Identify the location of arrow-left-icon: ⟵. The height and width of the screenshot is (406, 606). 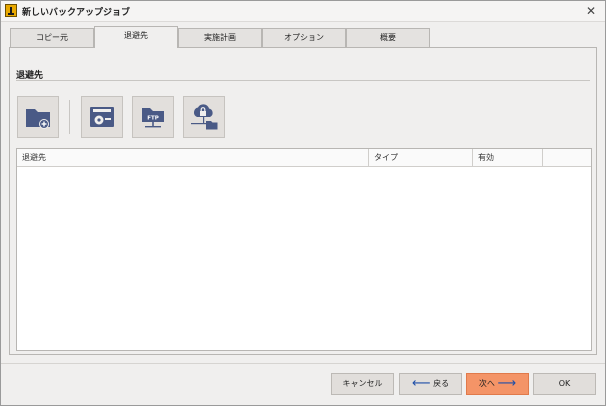
(421, 383).